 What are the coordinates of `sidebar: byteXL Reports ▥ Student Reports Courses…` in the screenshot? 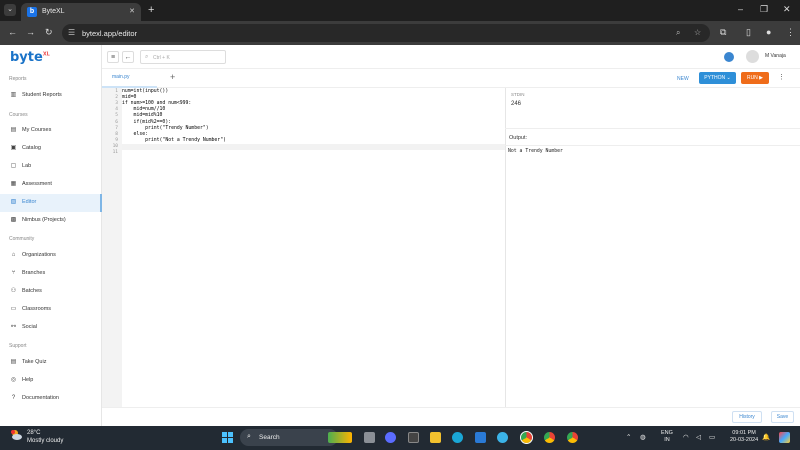 It's located at (51, 235).